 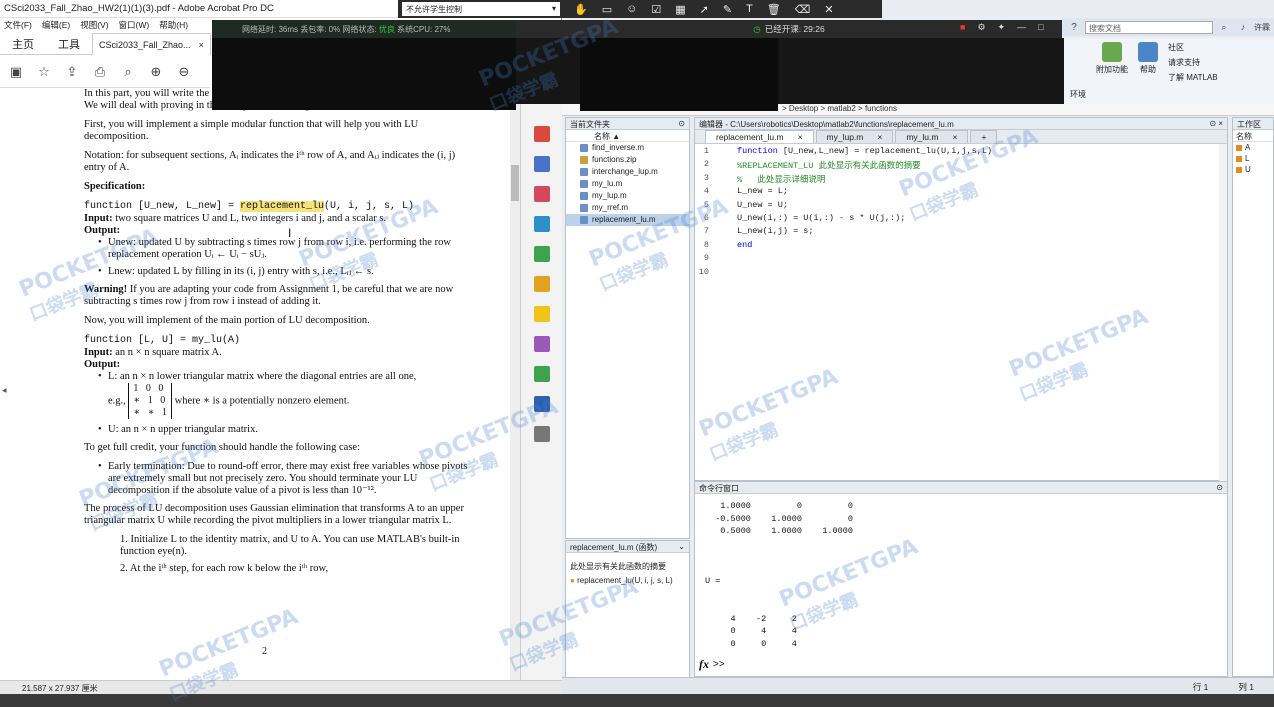 I want to click on code-line: 10, so click(x=961, y=273).